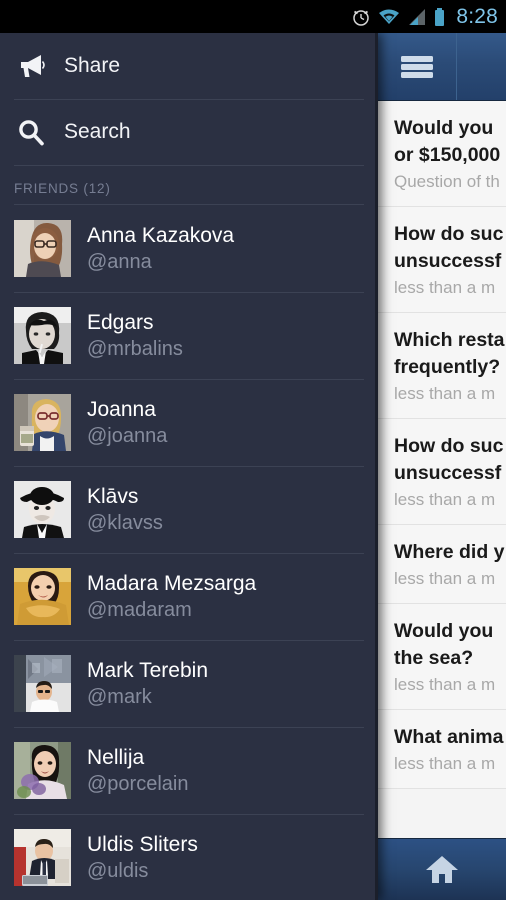 This screenshot has height=900, width=506. I want to click on list-item: Edgars @mrbalins, so click(189, 335).